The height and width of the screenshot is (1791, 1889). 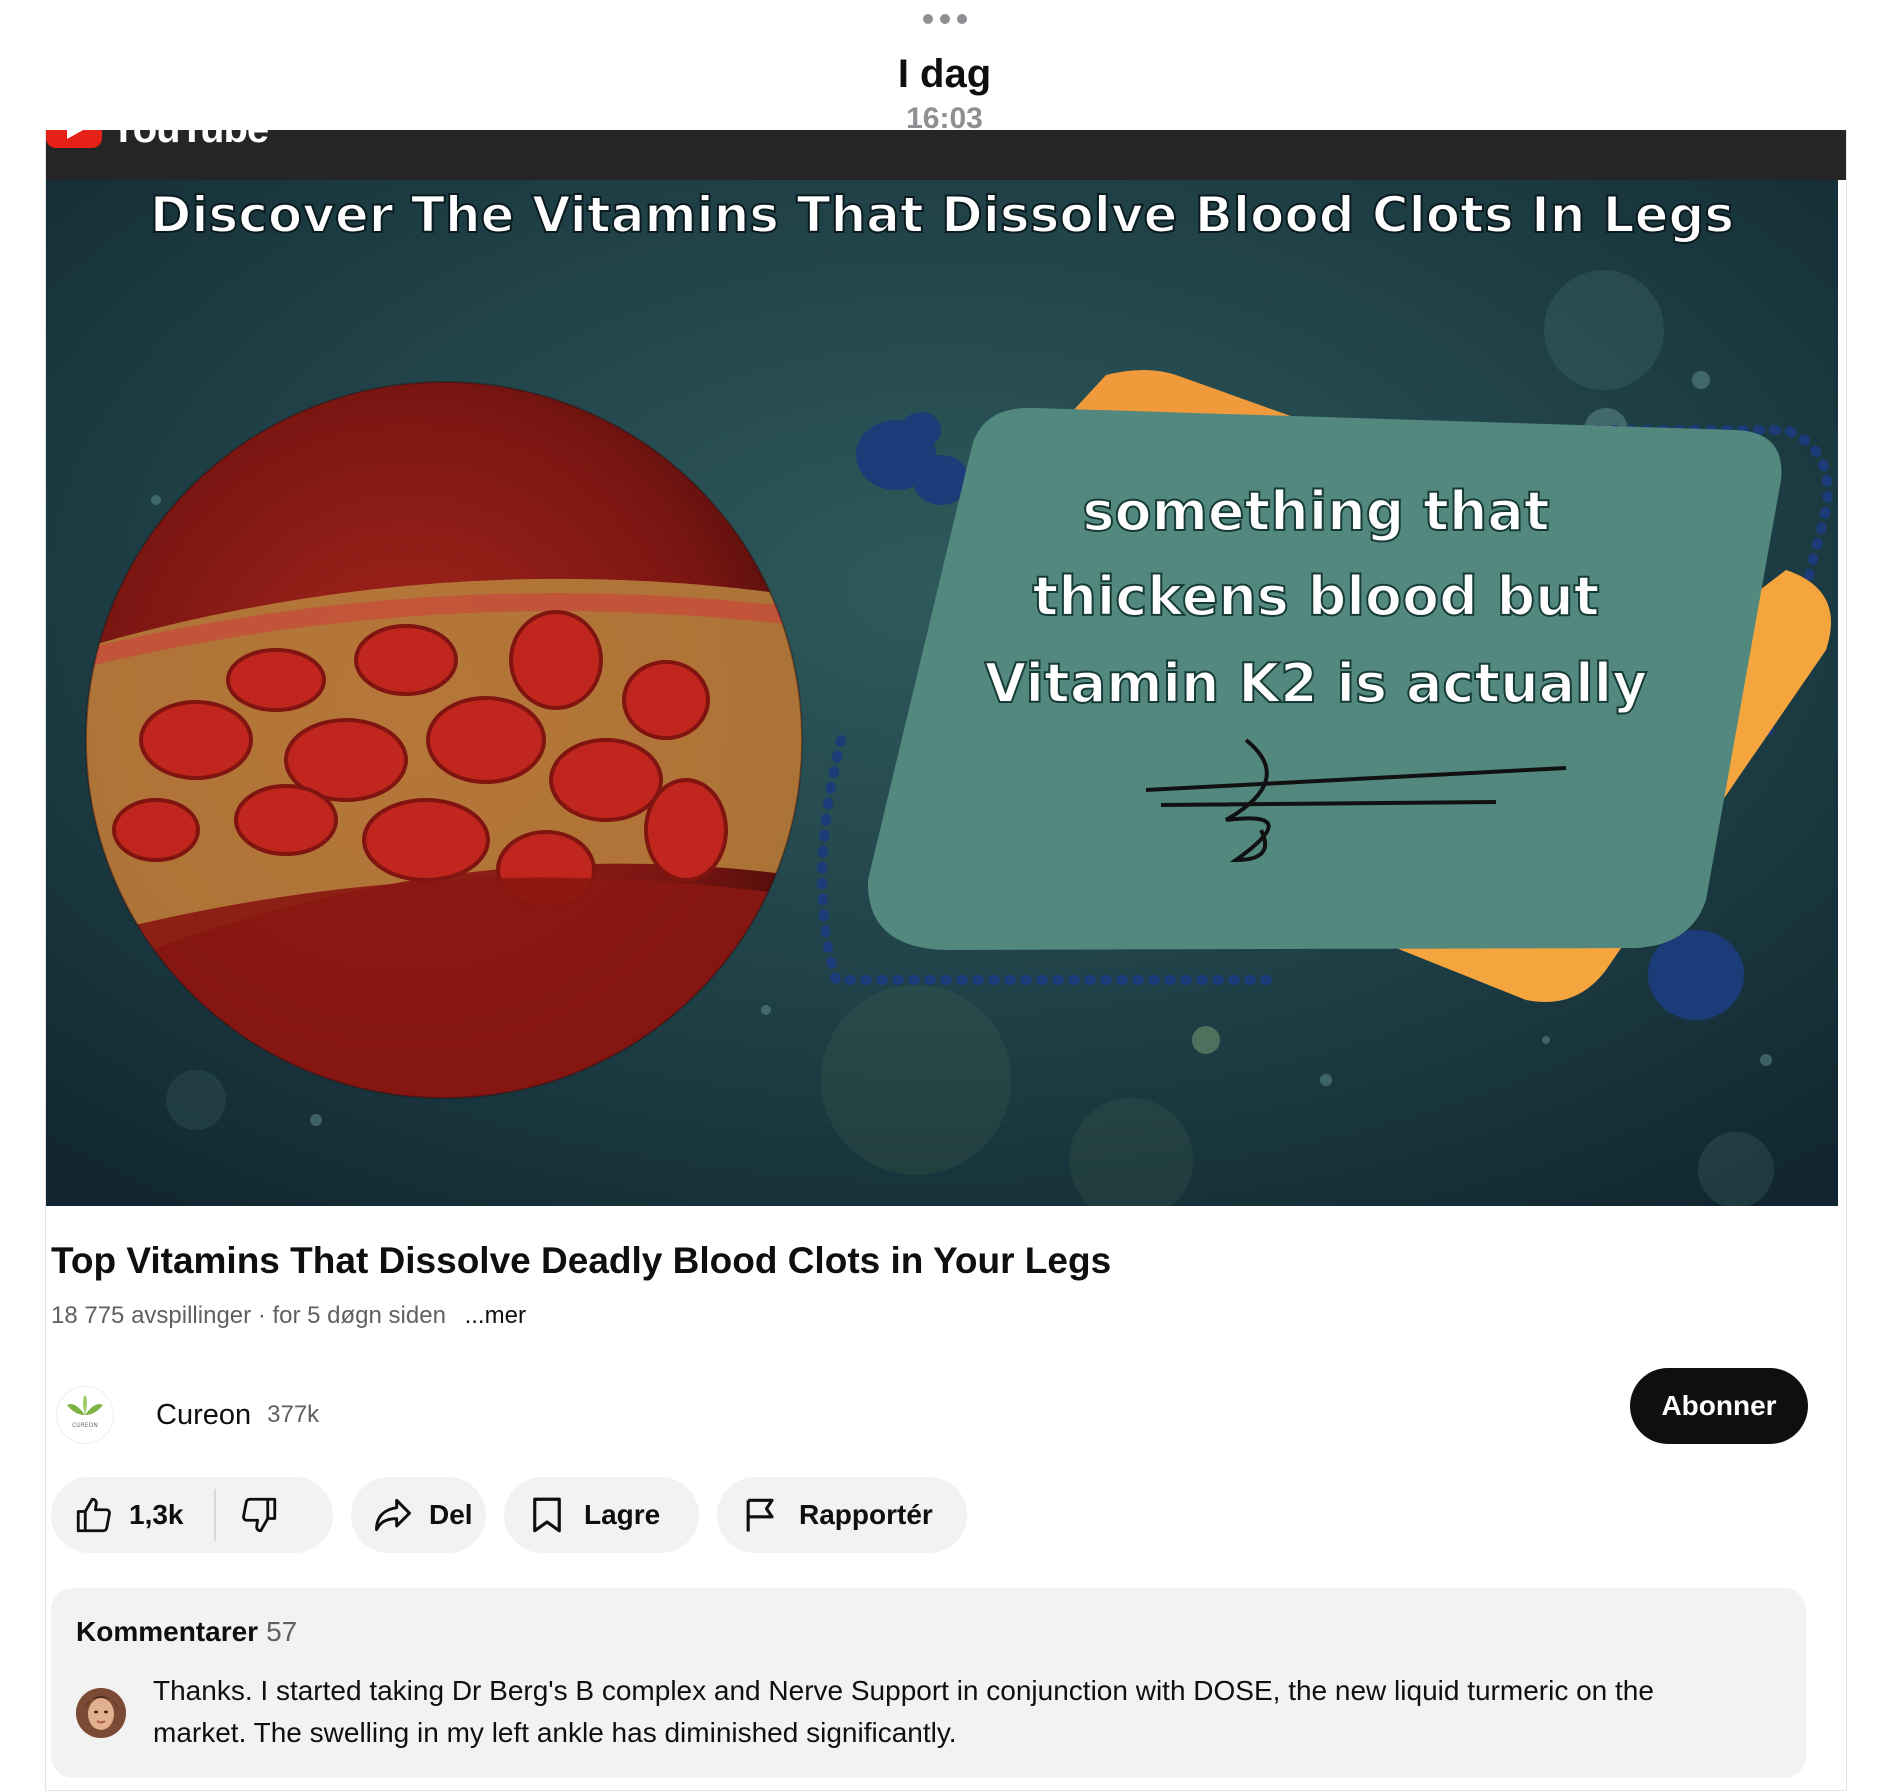 I want to click on dislike-icon, so click(x=258, y=1515).